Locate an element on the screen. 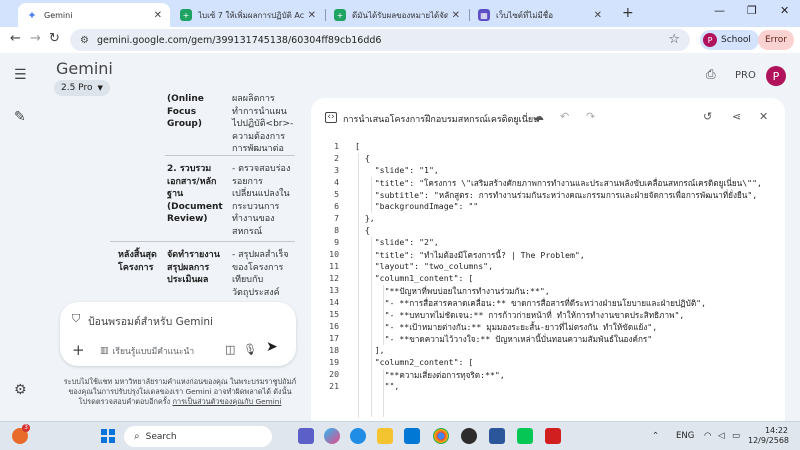  language-indicator: ENG is located at coordinates (685, 436).